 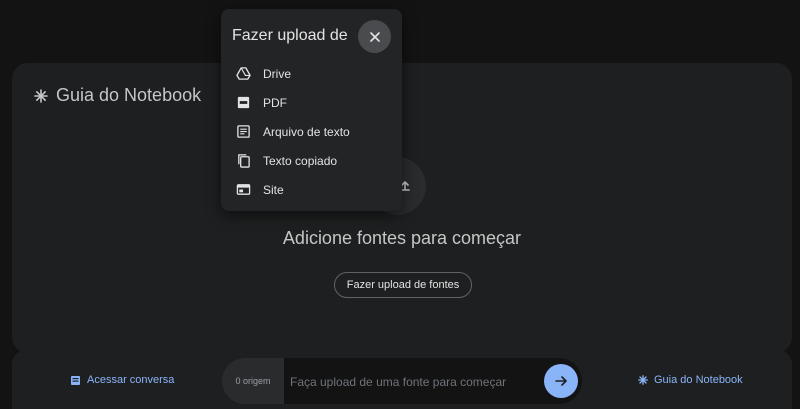 What do you see at coordinates (306, 131) in the screenshot?
I see `upload-option-label: Arquivo de texto` at bounding box center [306, 131].